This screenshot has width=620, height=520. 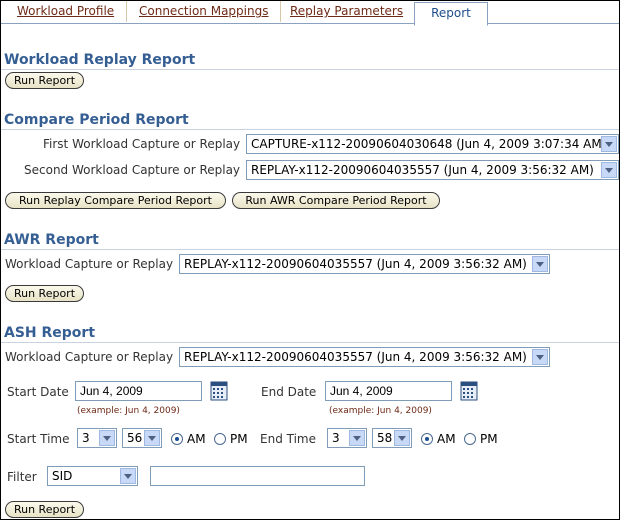 I want to click on compare-period-title: Compare Period Report, so click(x=96, y=120).